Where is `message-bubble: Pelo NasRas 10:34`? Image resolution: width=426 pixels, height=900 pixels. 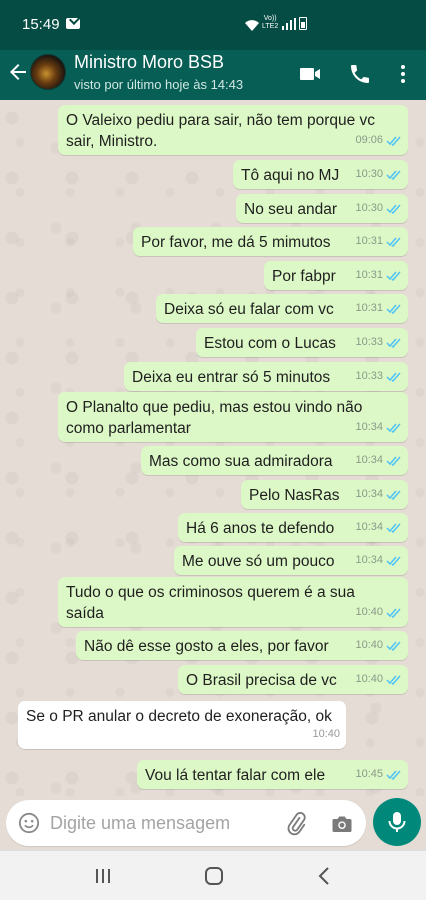
message-bubble: Pelo NasRas 10:34 is located at coordinates (324, 494).